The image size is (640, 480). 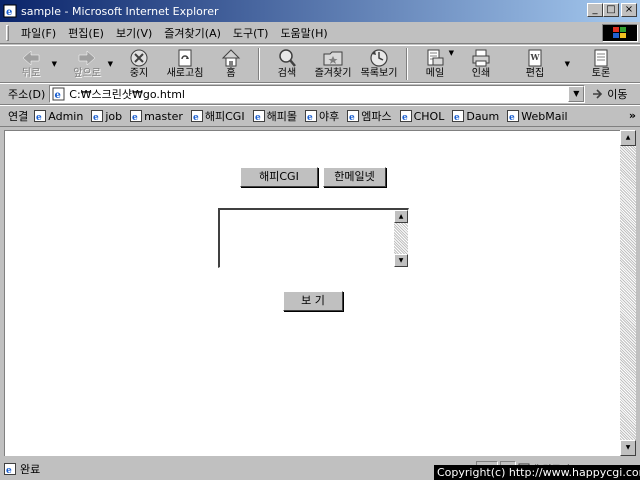 I want to click on maximize-button: □, so click(x=611, y=10).